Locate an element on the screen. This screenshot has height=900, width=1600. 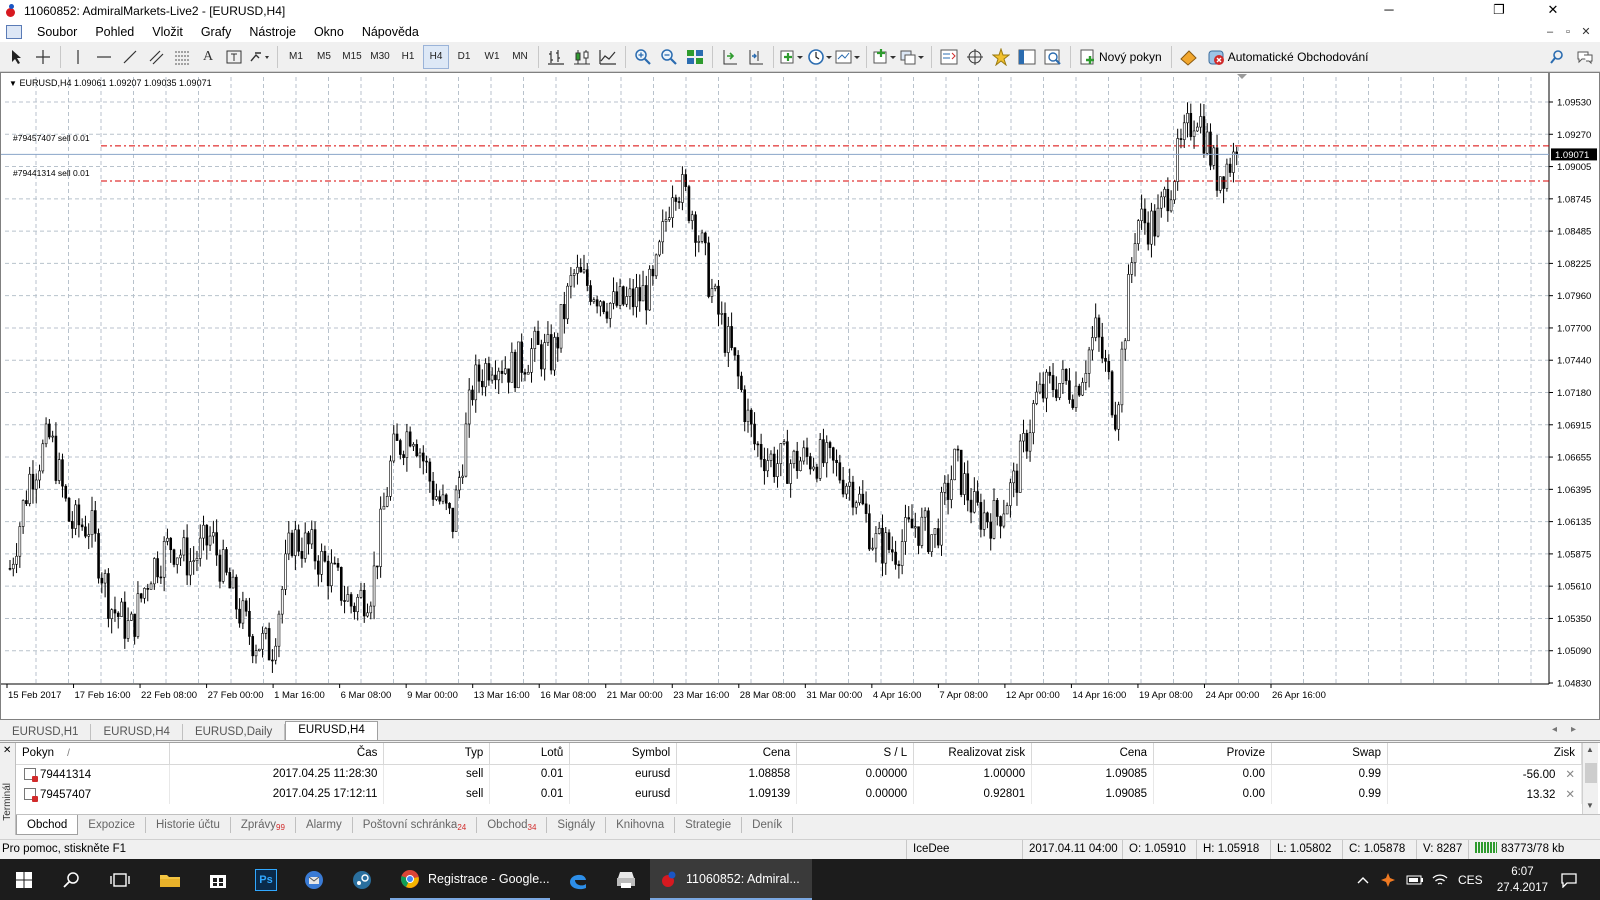
mdi-close-button: ✕ is located at coordinates (1586, 32).